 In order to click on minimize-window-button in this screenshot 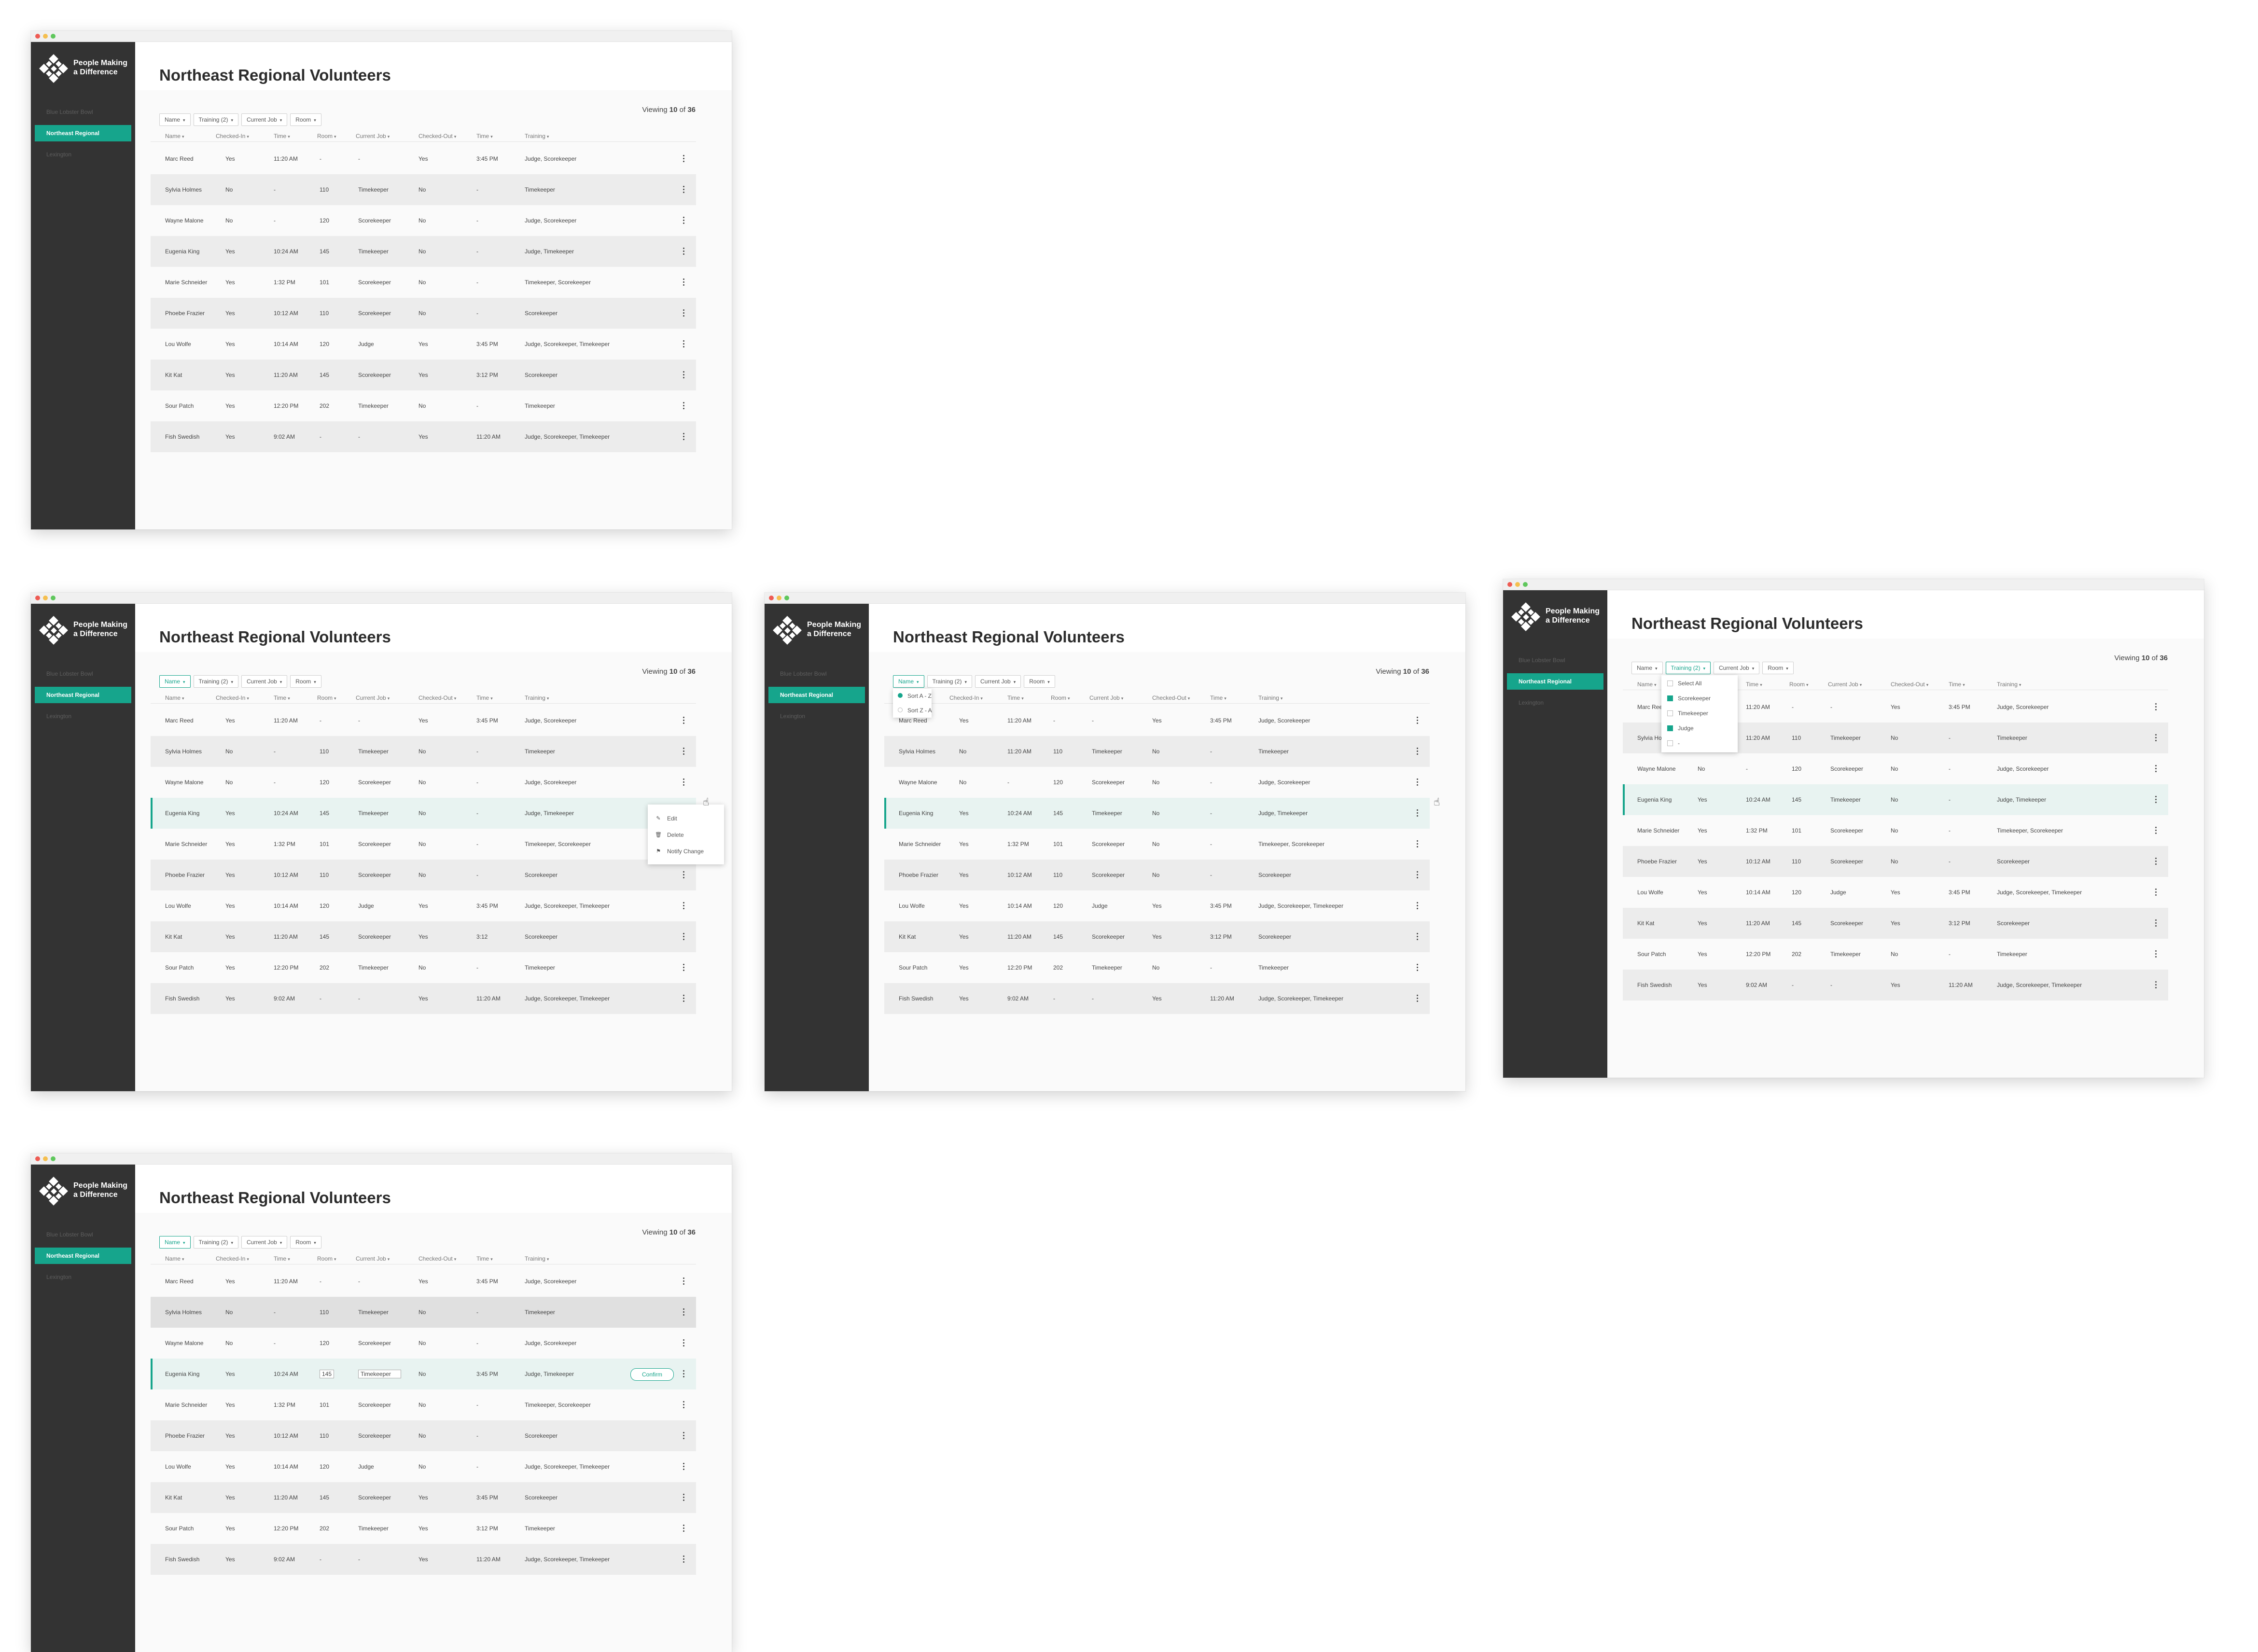, I will do `click(779, 598)`.